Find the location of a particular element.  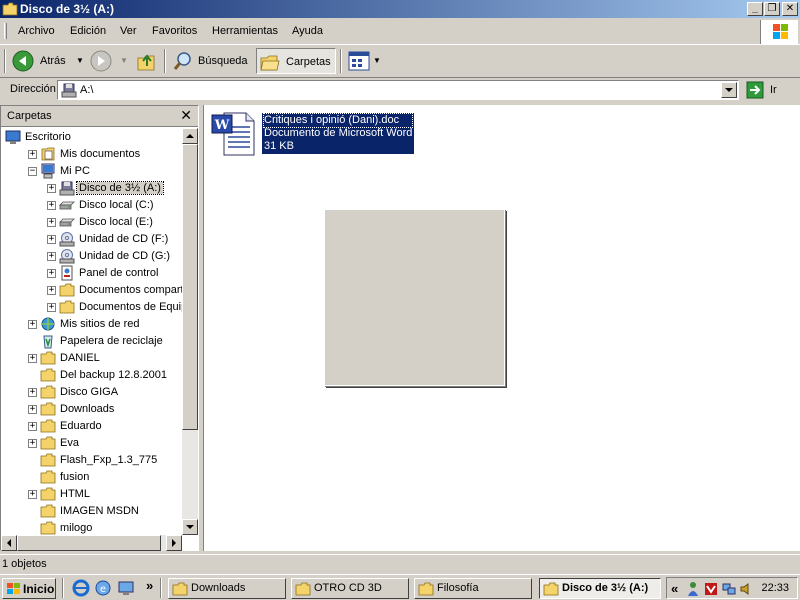

scroll-left-button is located at coordinates (9, 543).